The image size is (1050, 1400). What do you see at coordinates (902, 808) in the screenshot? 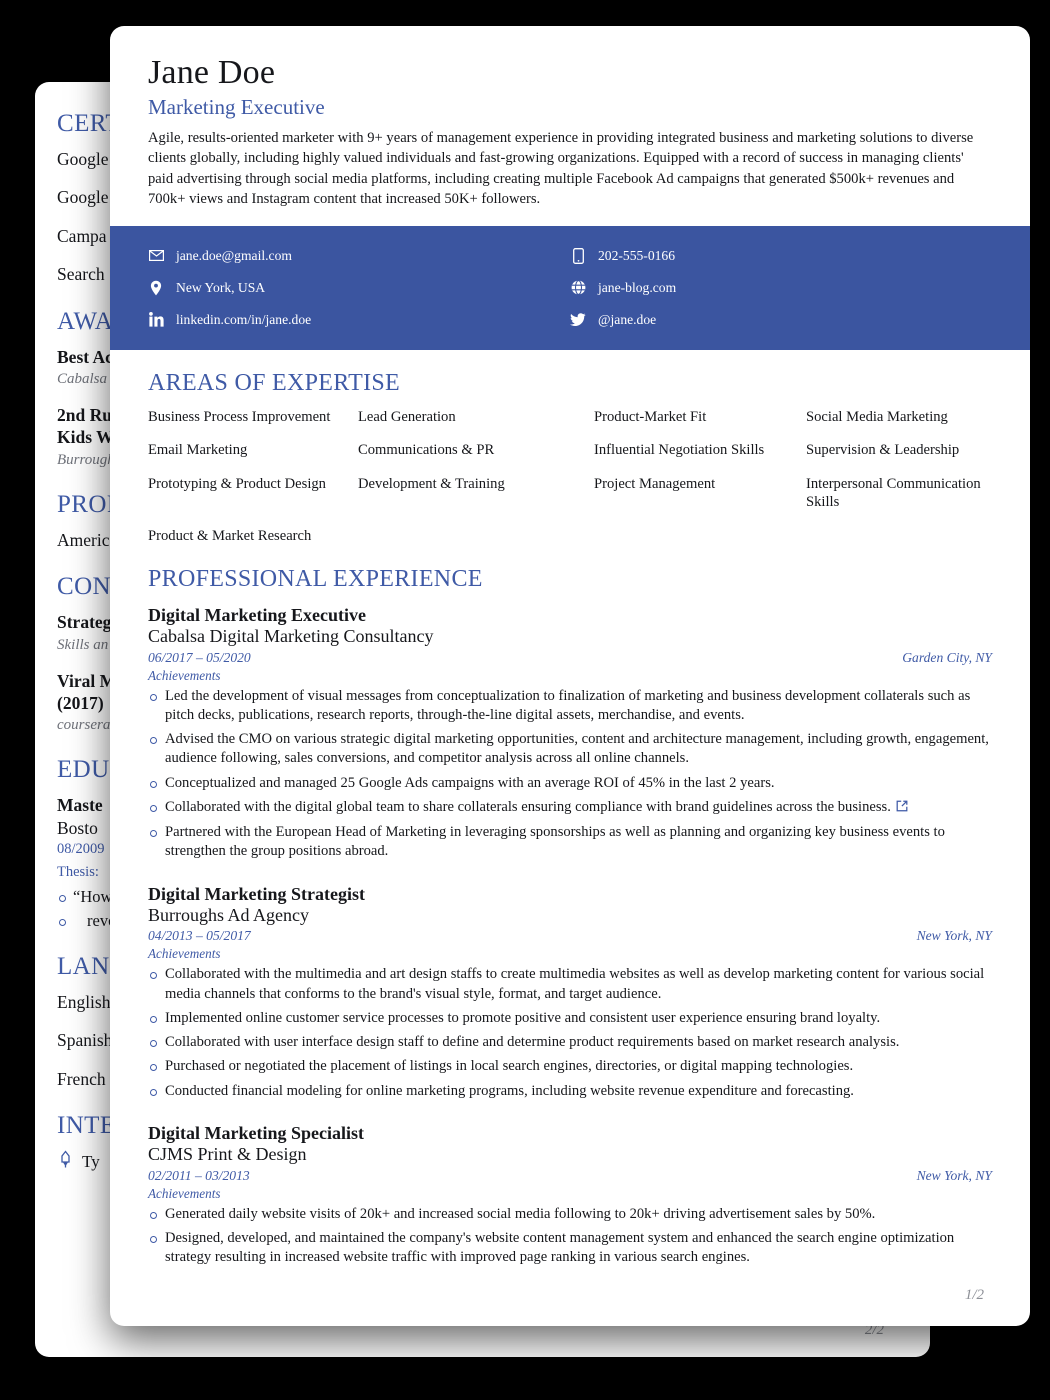
I see `external-link-icon` at bounding box center [902, 808].